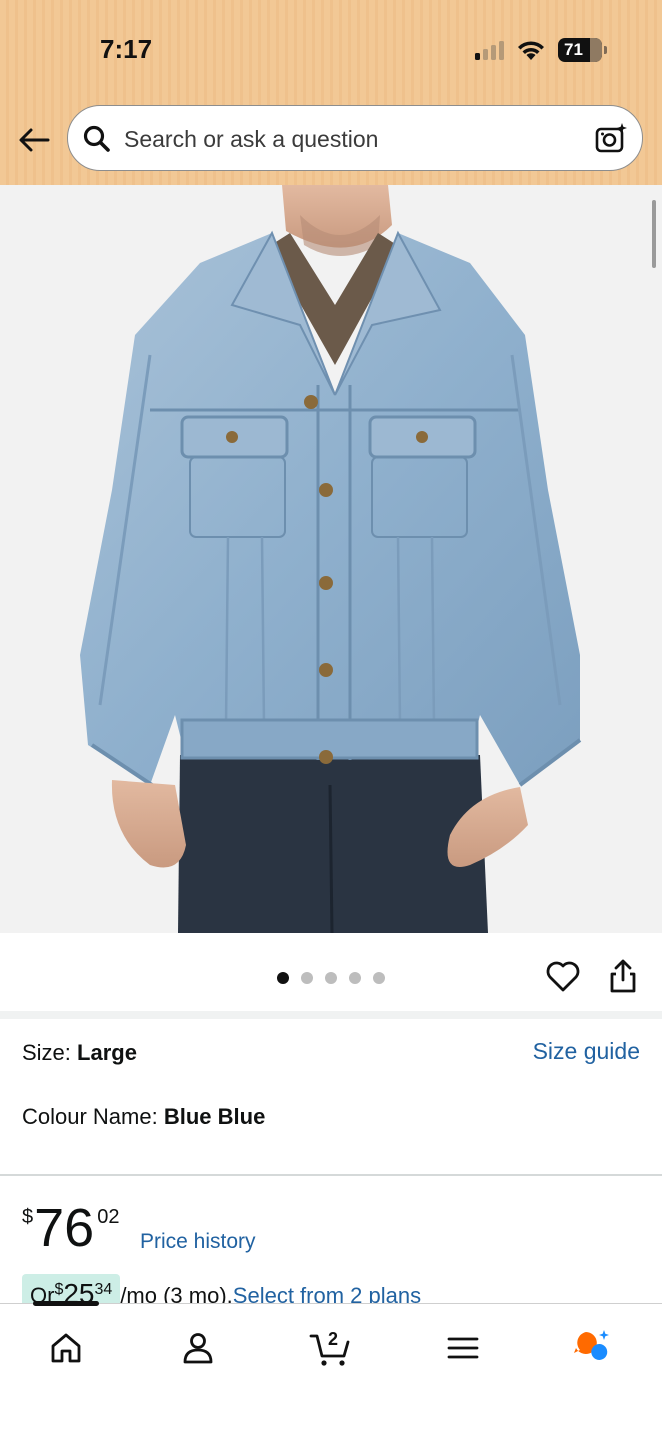 The width and height of the screenshot is (662, 1440). I want to click on cart-icon: 2, so click(329, 1347).